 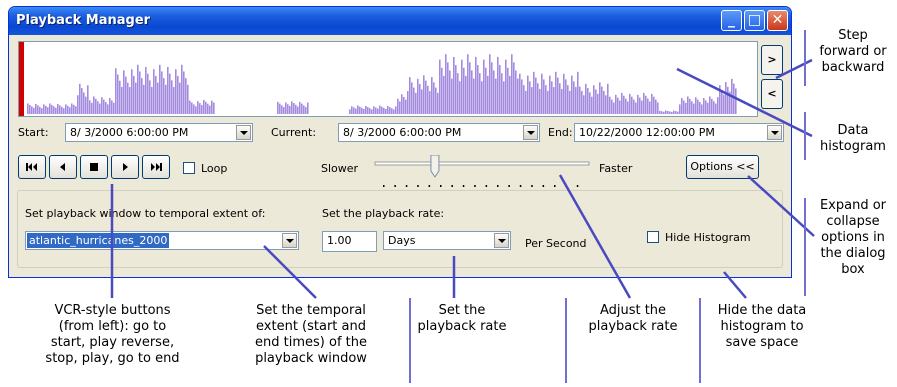 What do you see at coordinates (762, 326) in the screenshot?
I see `hide-annotation: Hide the data histogram to save space` at bounding box center [762, 326].